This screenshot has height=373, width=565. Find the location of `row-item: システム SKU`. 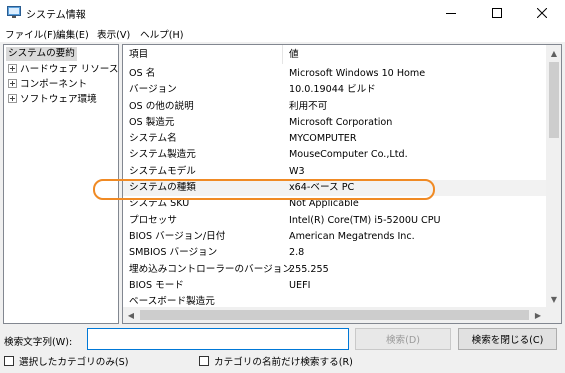

row-item: システム SKU is located at coordinates (159, 204).